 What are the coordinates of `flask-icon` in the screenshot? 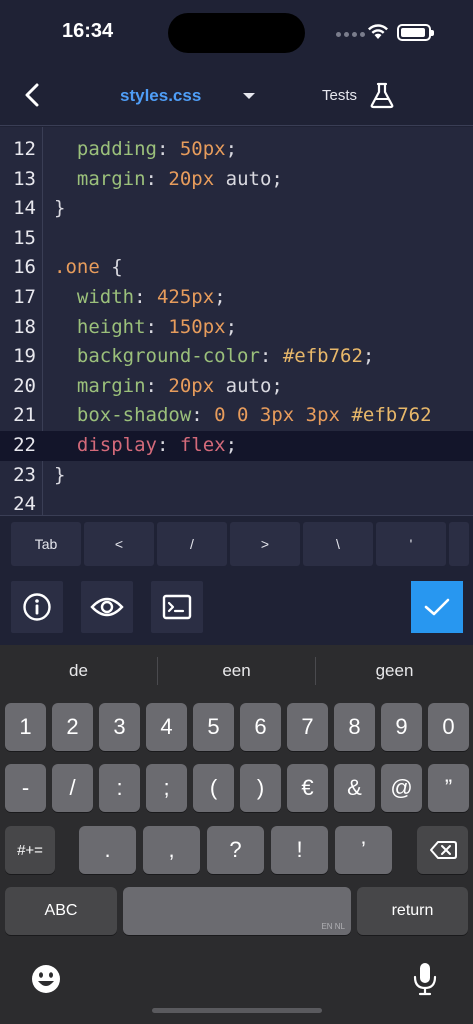 It's located at (382, 95).